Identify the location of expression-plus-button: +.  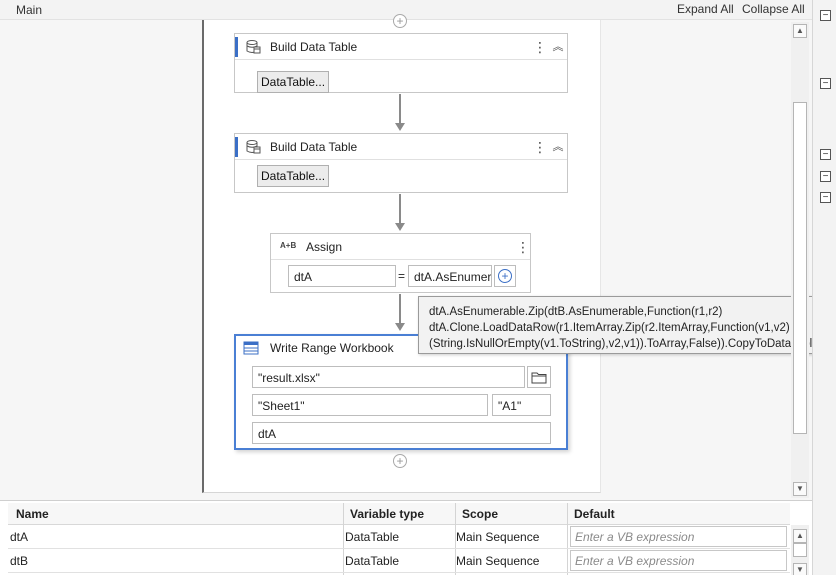
(505, 276).